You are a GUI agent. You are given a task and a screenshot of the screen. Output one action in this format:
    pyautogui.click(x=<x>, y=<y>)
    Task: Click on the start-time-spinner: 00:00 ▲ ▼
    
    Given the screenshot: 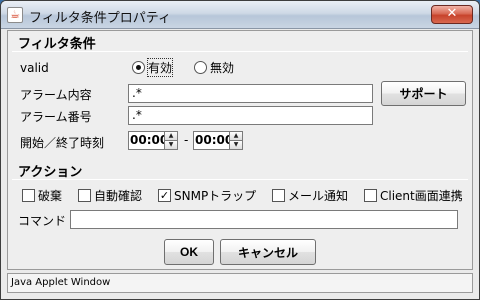 What is the action you would take?
    pyautogui.click(x=153, y=140)
    